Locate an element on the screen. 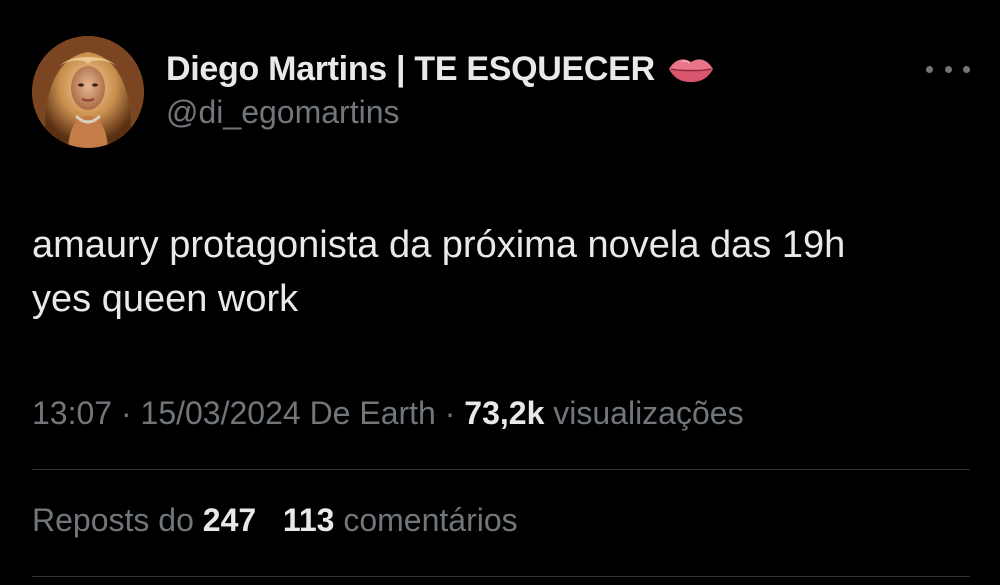 This screenshot has height=585, width=1000. reposts-stat: Reposts do 247 is located at coordinates (148, 520).